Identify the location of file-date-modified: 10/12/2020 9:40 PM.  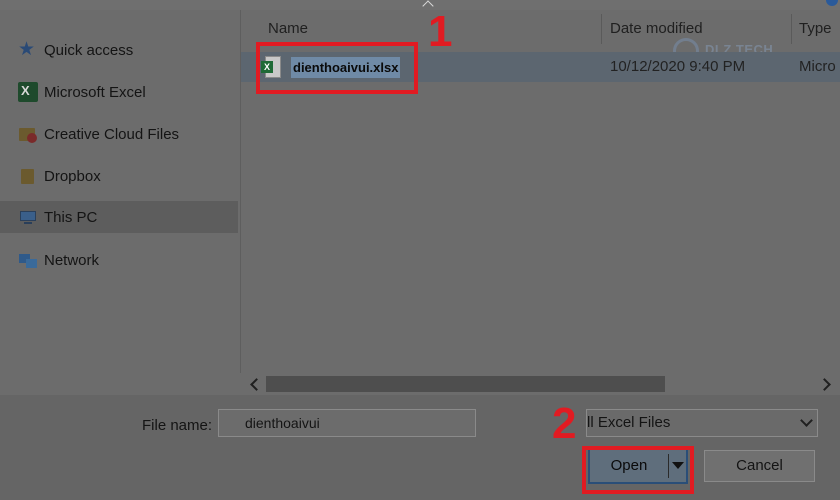
(678, 66).